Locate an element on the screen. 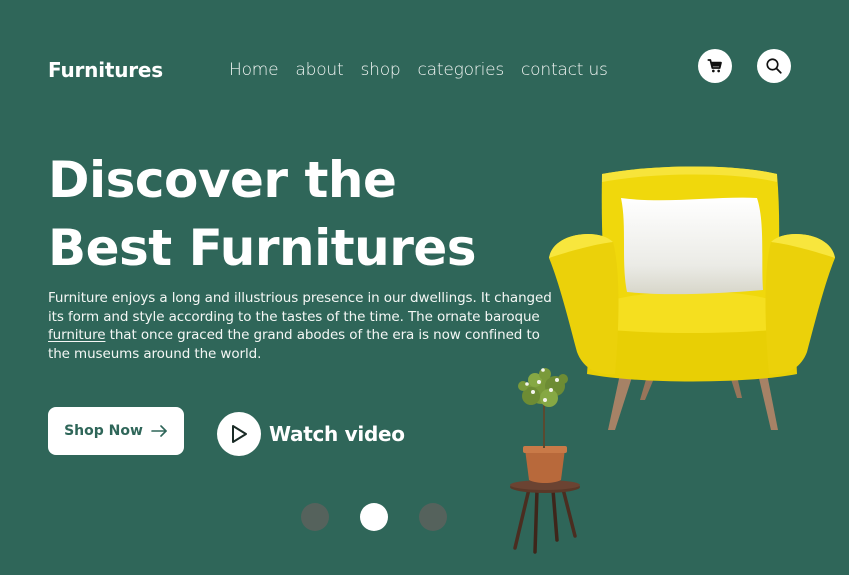 Image resolution: width=849 pixels, height=575 pixels. cart-icon is located at coordinates (714, 66).